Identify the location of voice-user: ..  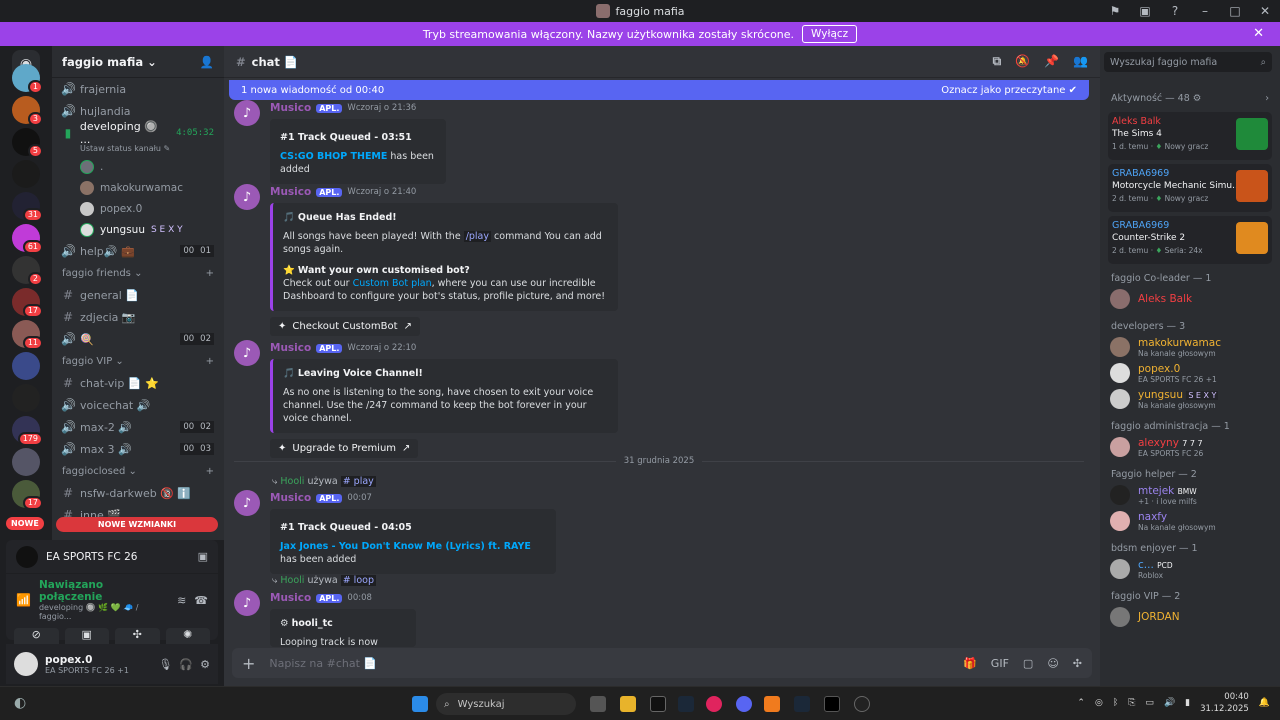
(138, 166).